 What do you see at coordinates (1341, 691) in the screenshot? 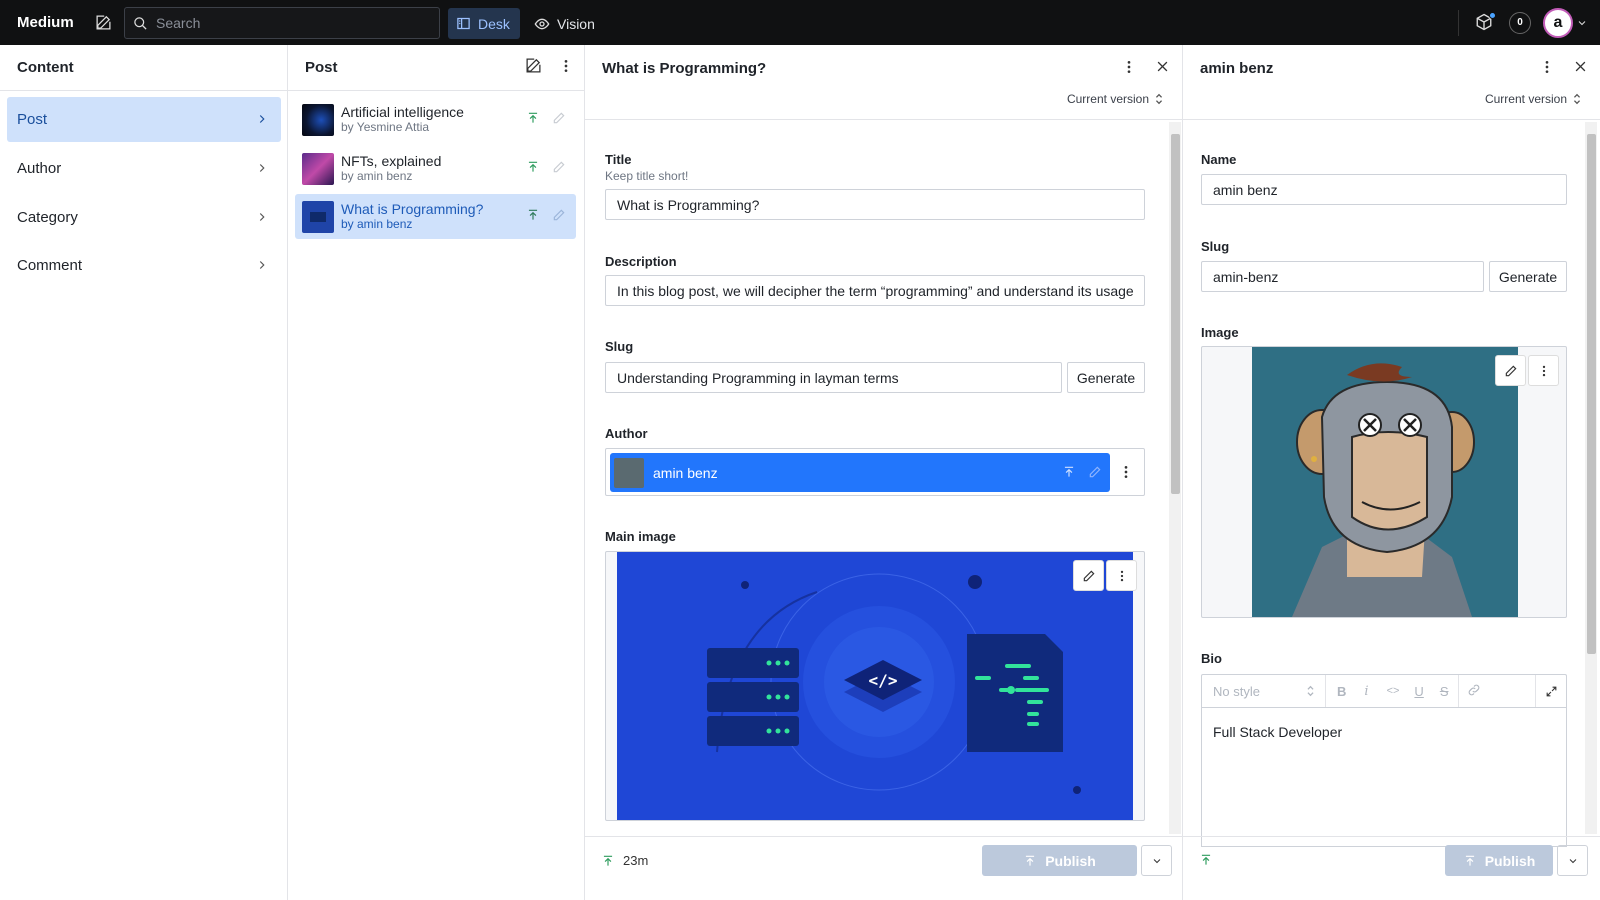
I see `bold-icon: B` at bounding box center [1341, 691].